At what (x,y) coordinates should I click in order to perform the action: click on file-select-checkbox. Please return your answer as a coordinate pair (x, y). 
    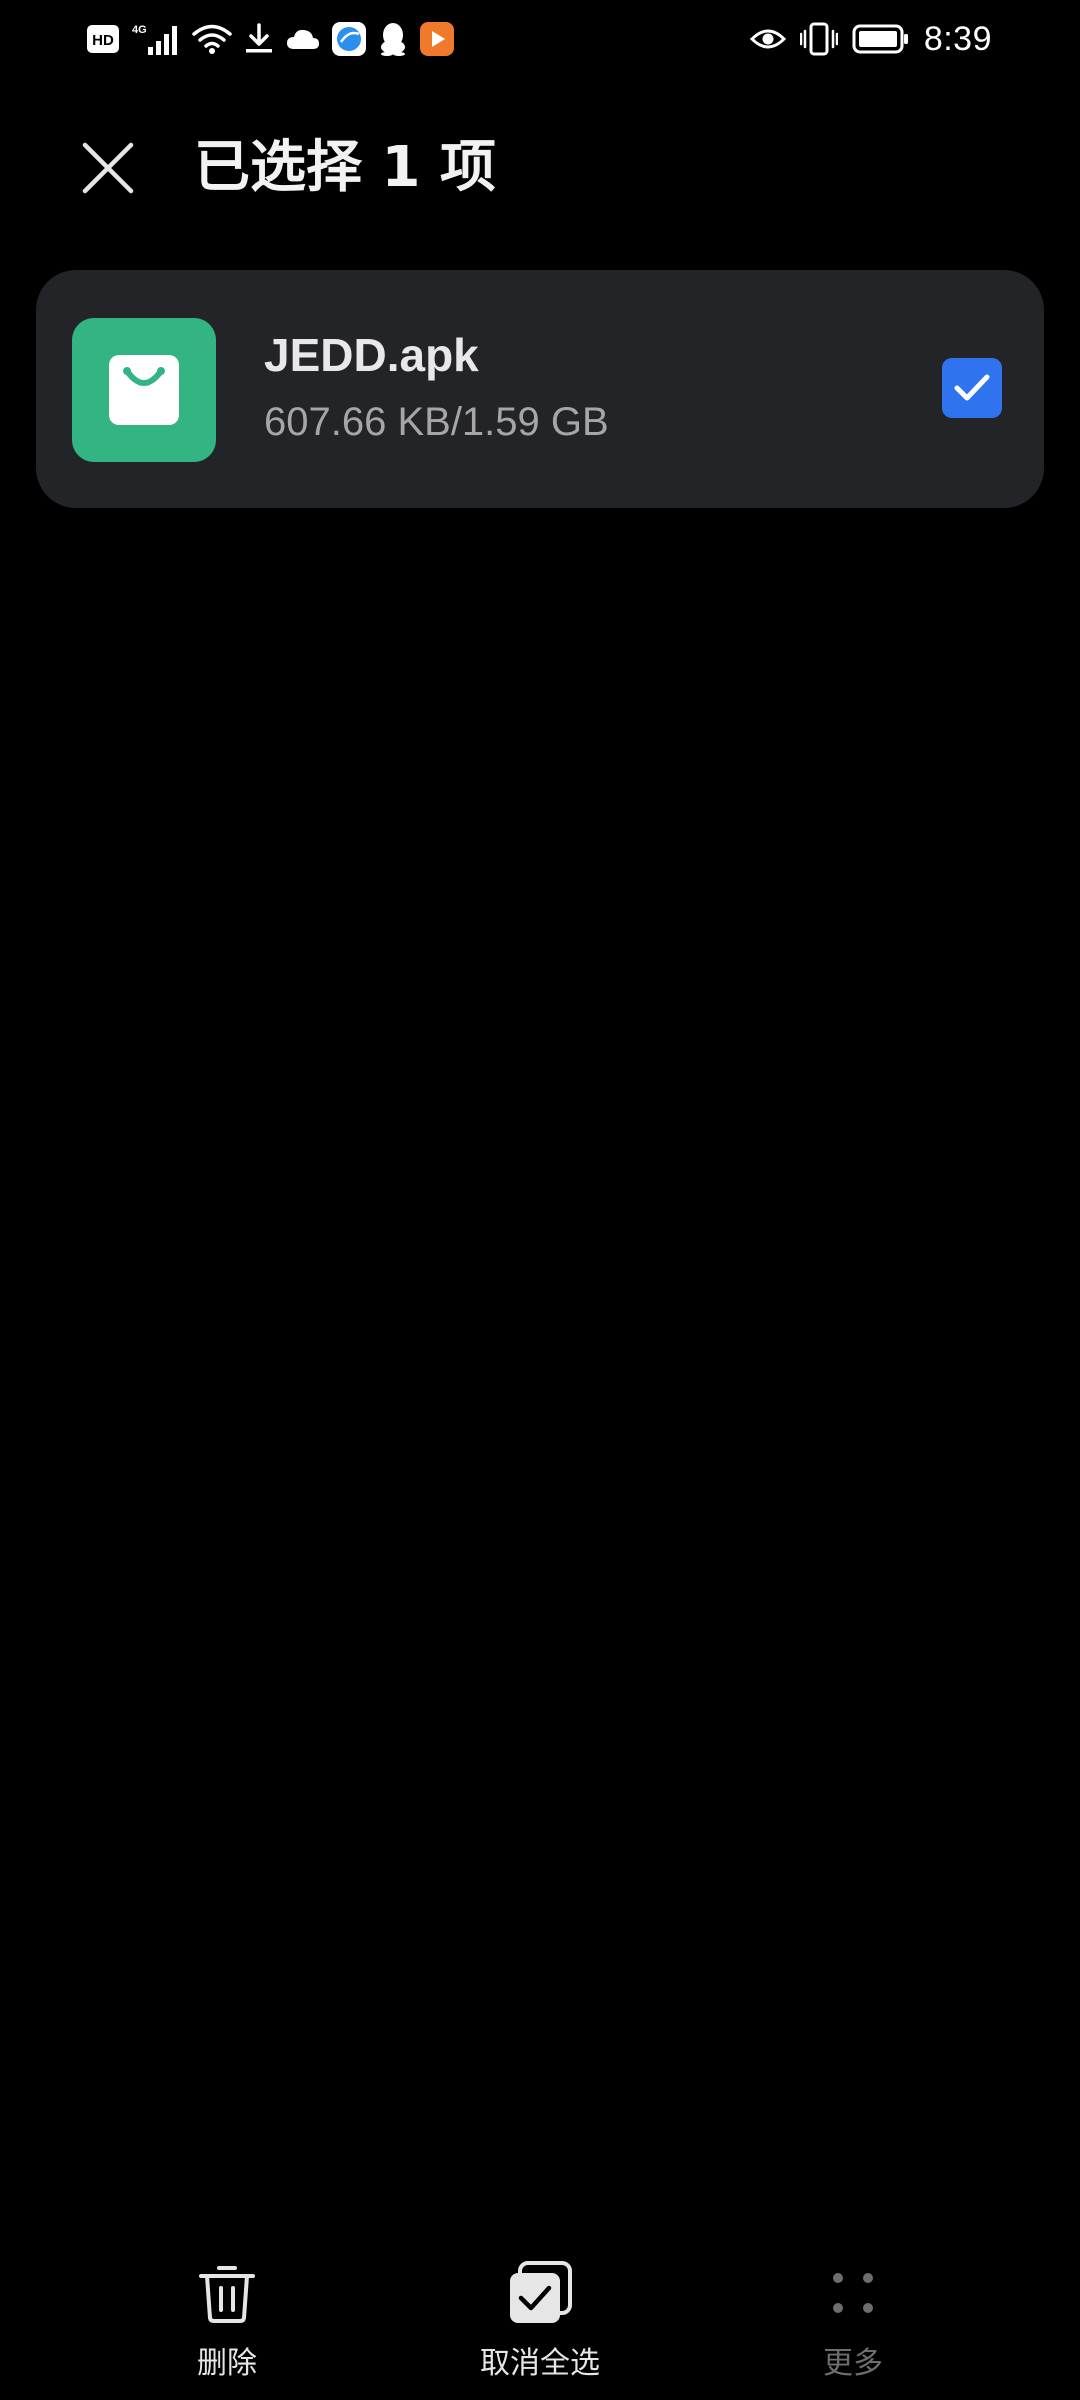
    Looking at the image, I should click on (972, 388).